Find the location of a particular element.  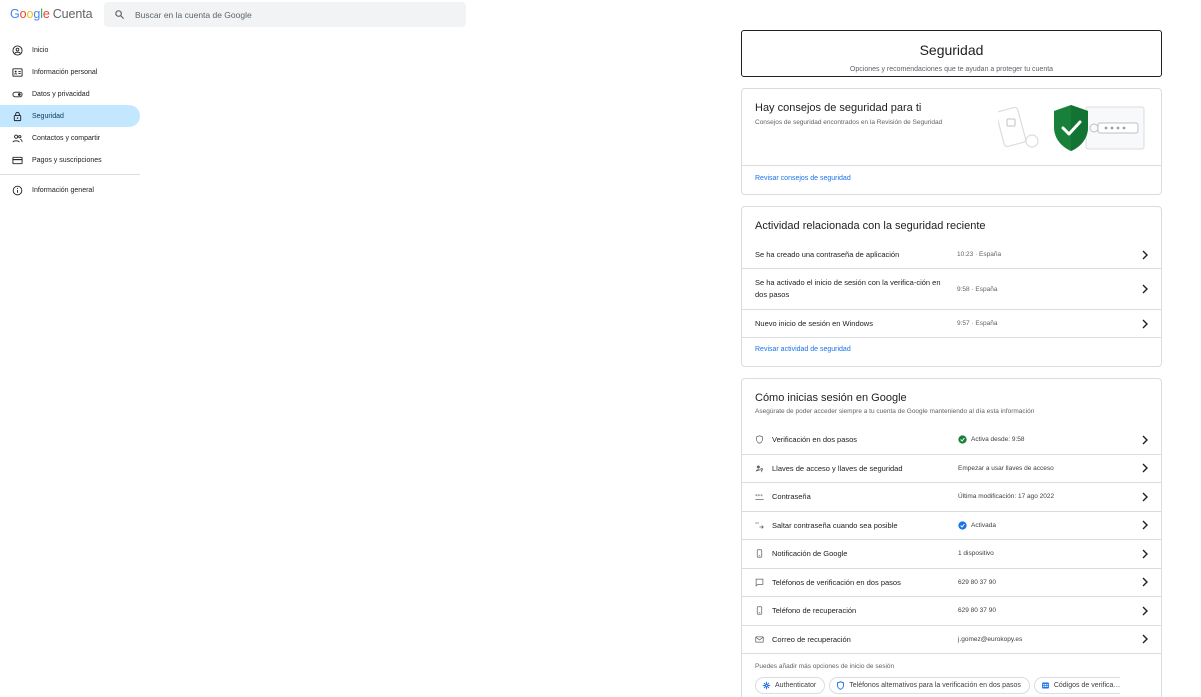

signin-label: Teléfonos de verificación en dos pasos is located at coordinates (836, 582).